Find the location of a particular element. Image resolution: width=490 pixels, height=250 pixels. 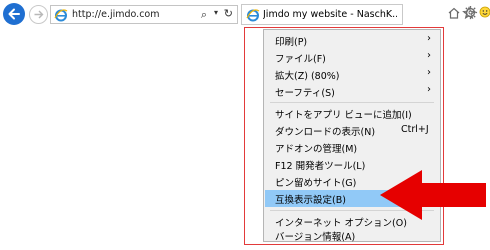

menu-item-downloads: ダウンロードの表示(N) Ctrl+J is located at coordinates (352, 130).